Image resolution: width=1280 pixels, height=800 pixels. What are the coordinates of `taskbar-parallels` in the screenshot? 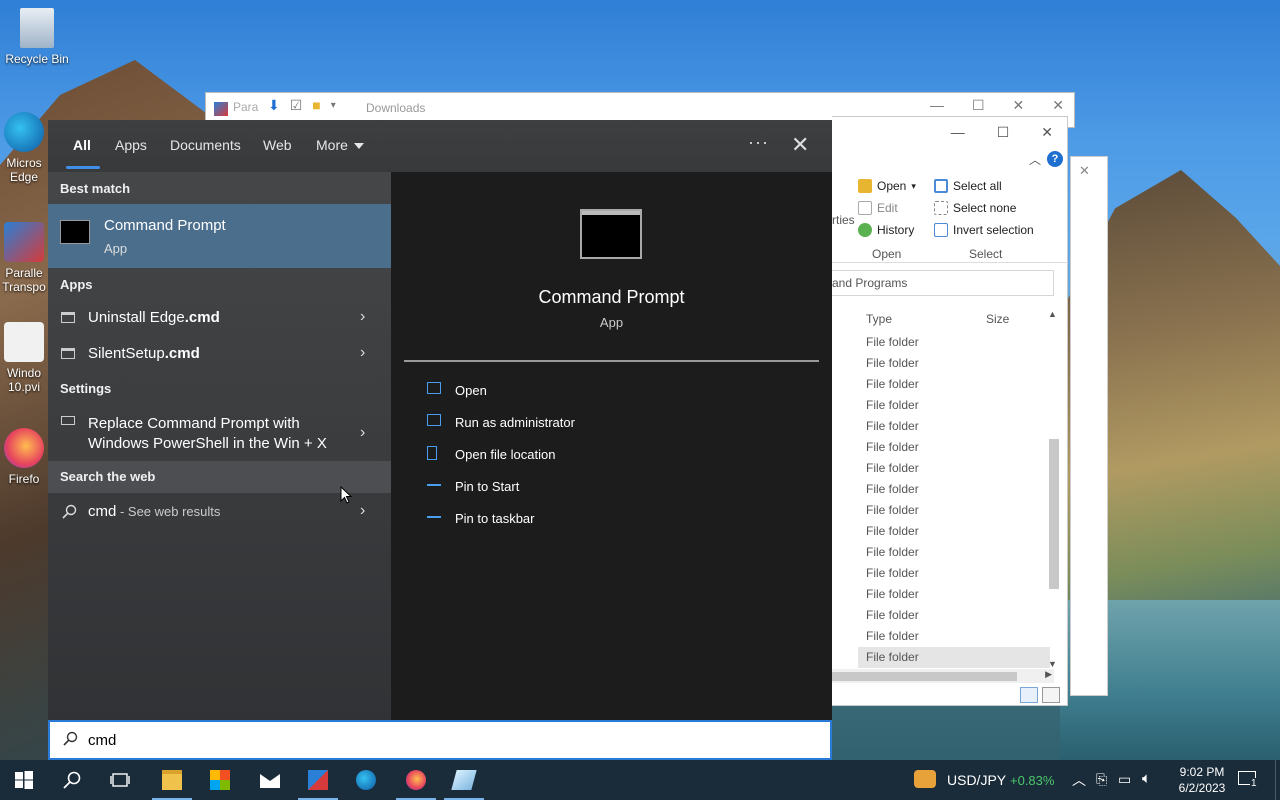 It's located at (318, 780).